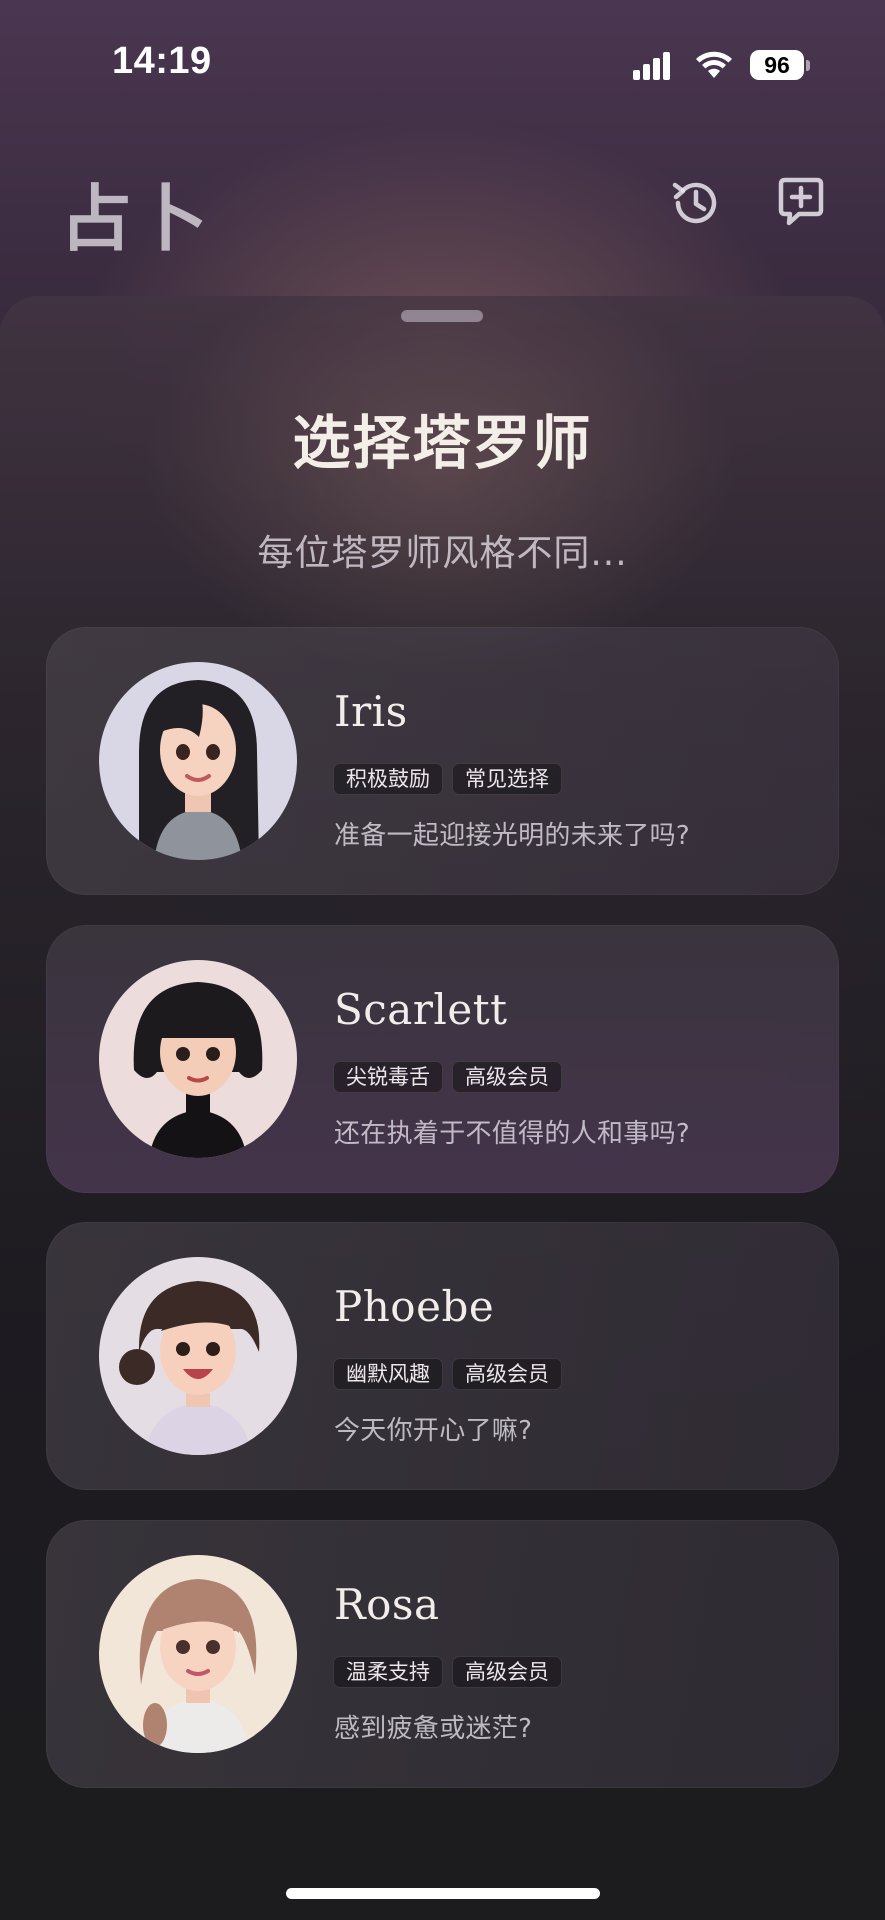  Describe the element at coordinates (808, 65) in the screenshot. I see `battery-cap` at that location.